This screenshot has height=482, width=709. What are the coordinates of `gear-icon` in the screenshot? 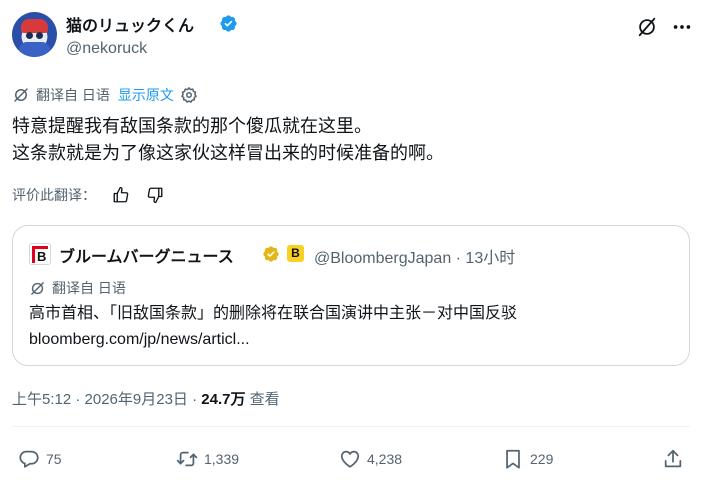 It's located at (189, 95).